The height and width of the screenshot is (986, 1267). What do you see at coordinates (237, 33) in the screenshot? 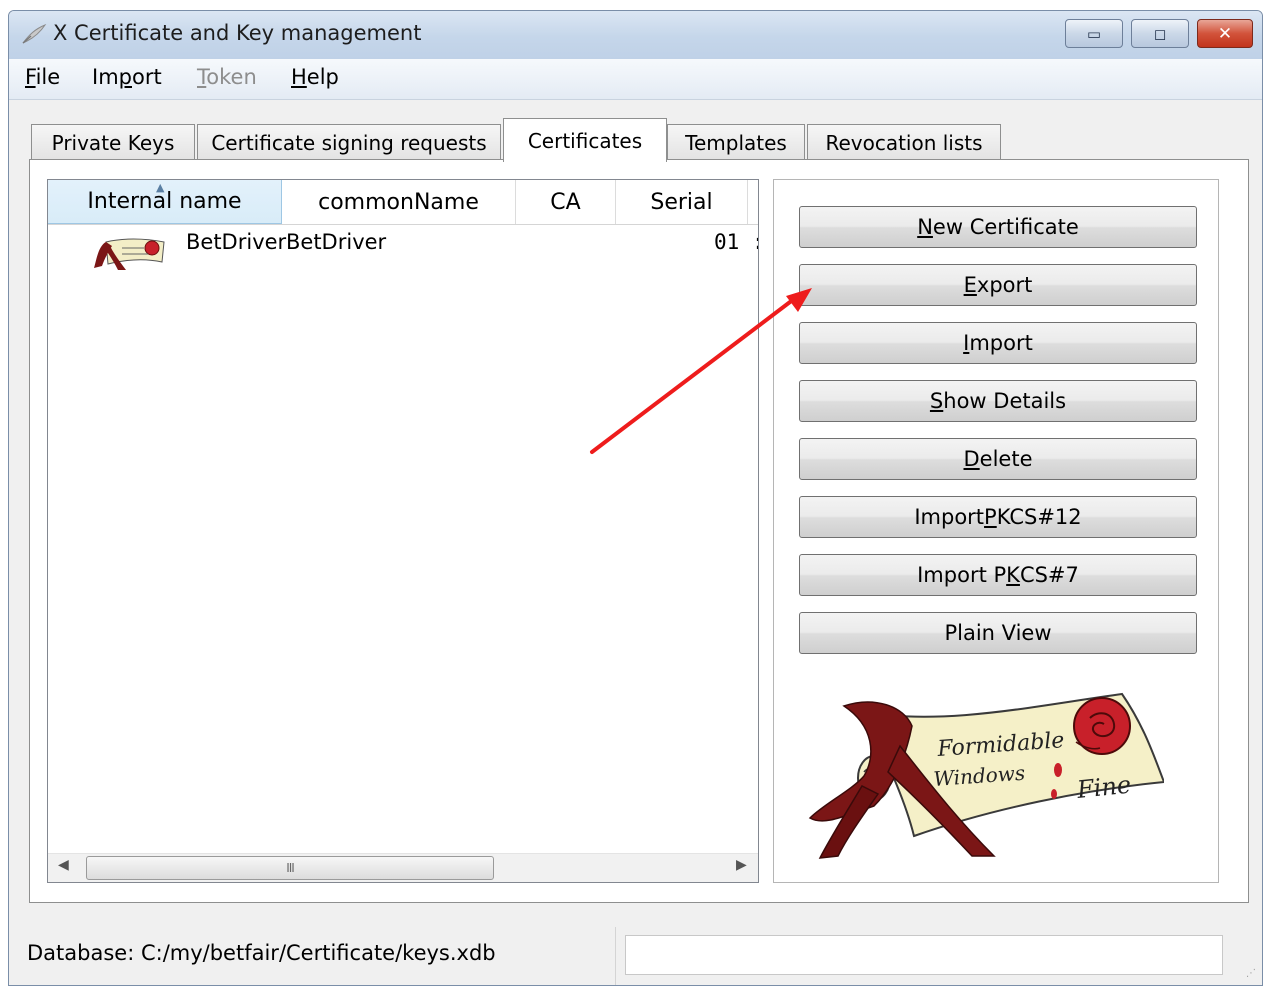
I see `window-title: X Certificate and Key management` at bounding box center [237, 33].